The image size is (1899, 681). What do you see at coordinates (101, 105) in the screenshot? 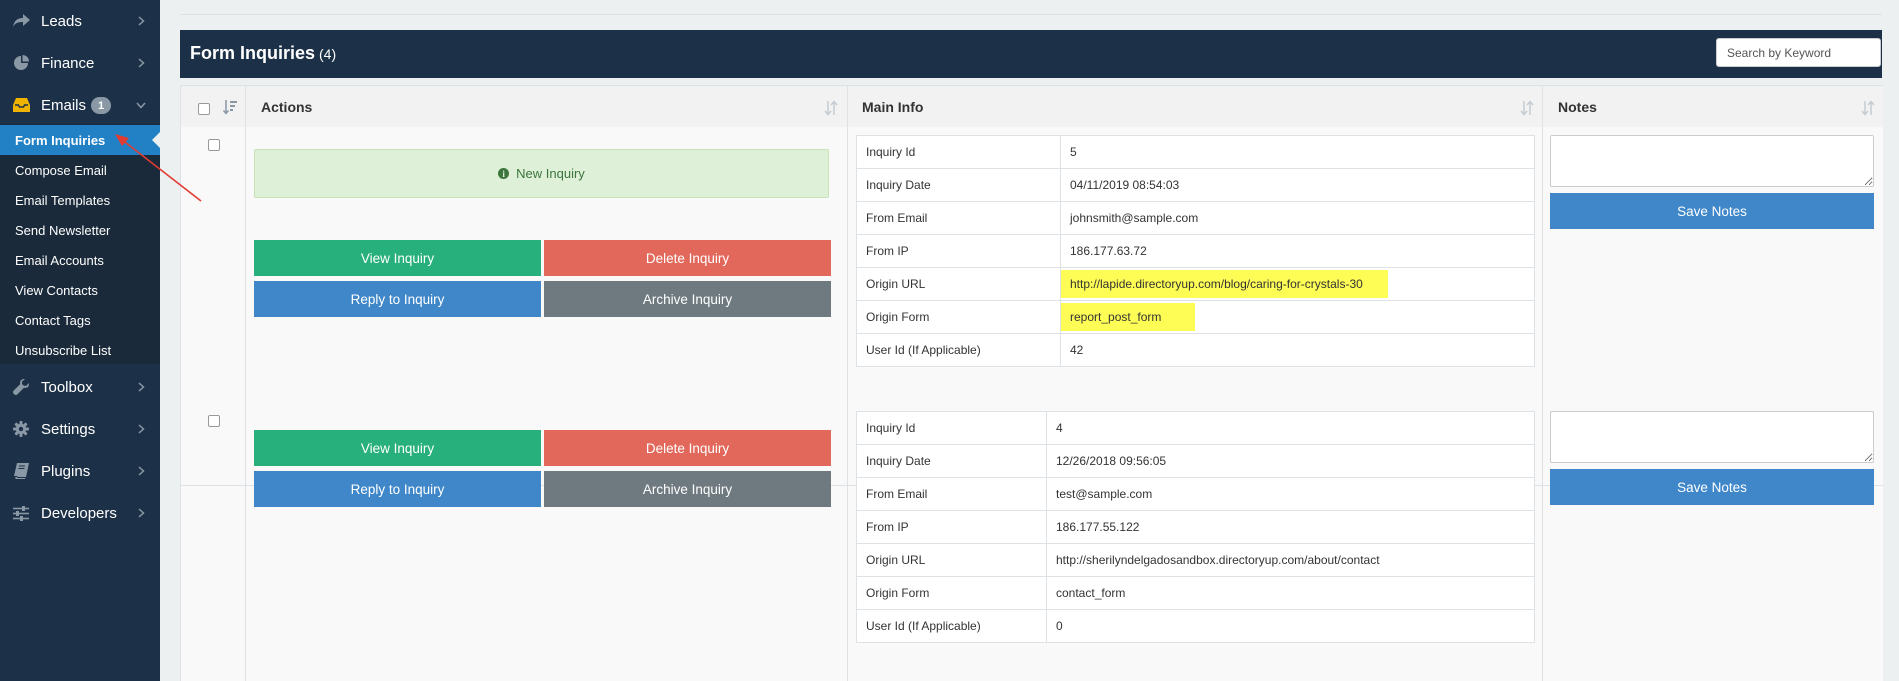
I see `notification-badge: 1` at bounding box center [101, 105].